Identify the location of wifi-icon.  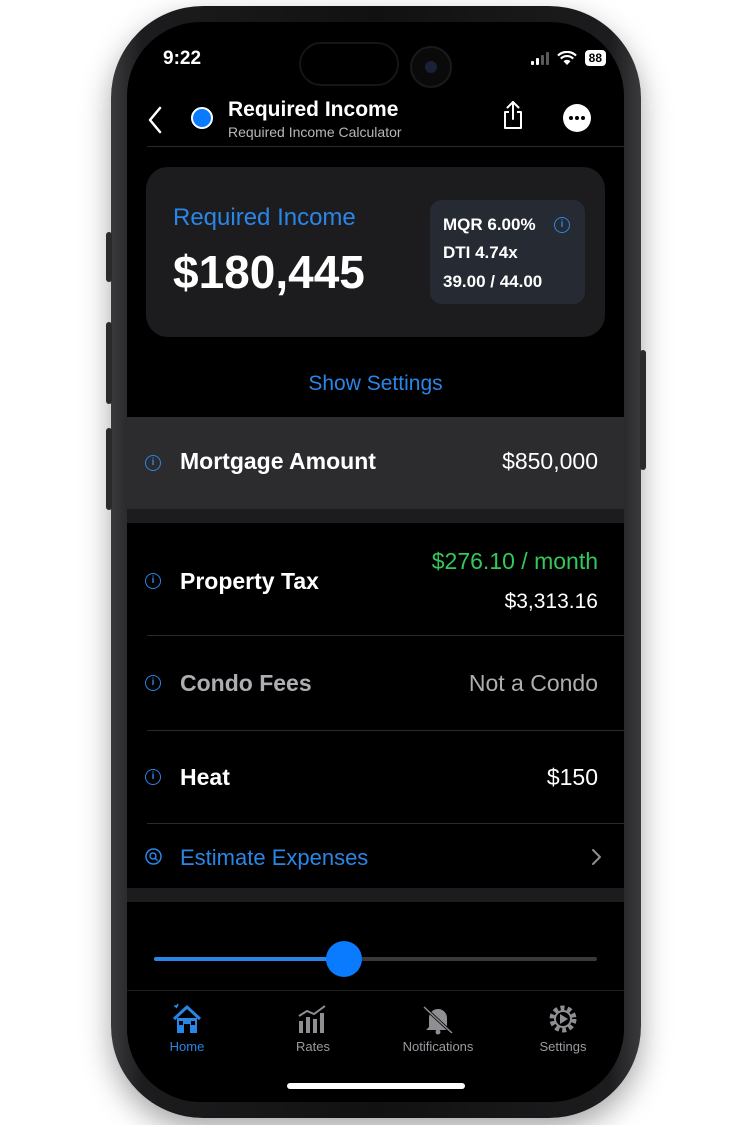
(566, 57).